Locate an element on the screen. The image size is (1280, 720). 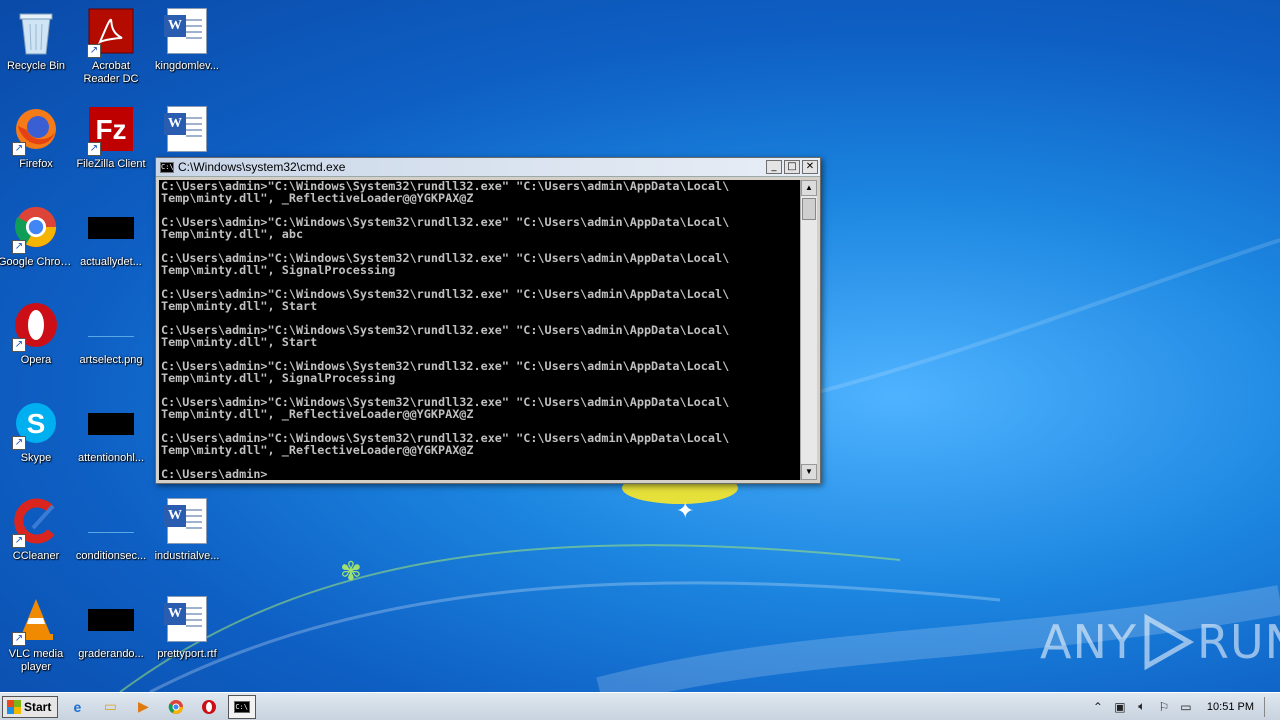
desktop-icon-label: Opera is located at coordinates (36, 360).